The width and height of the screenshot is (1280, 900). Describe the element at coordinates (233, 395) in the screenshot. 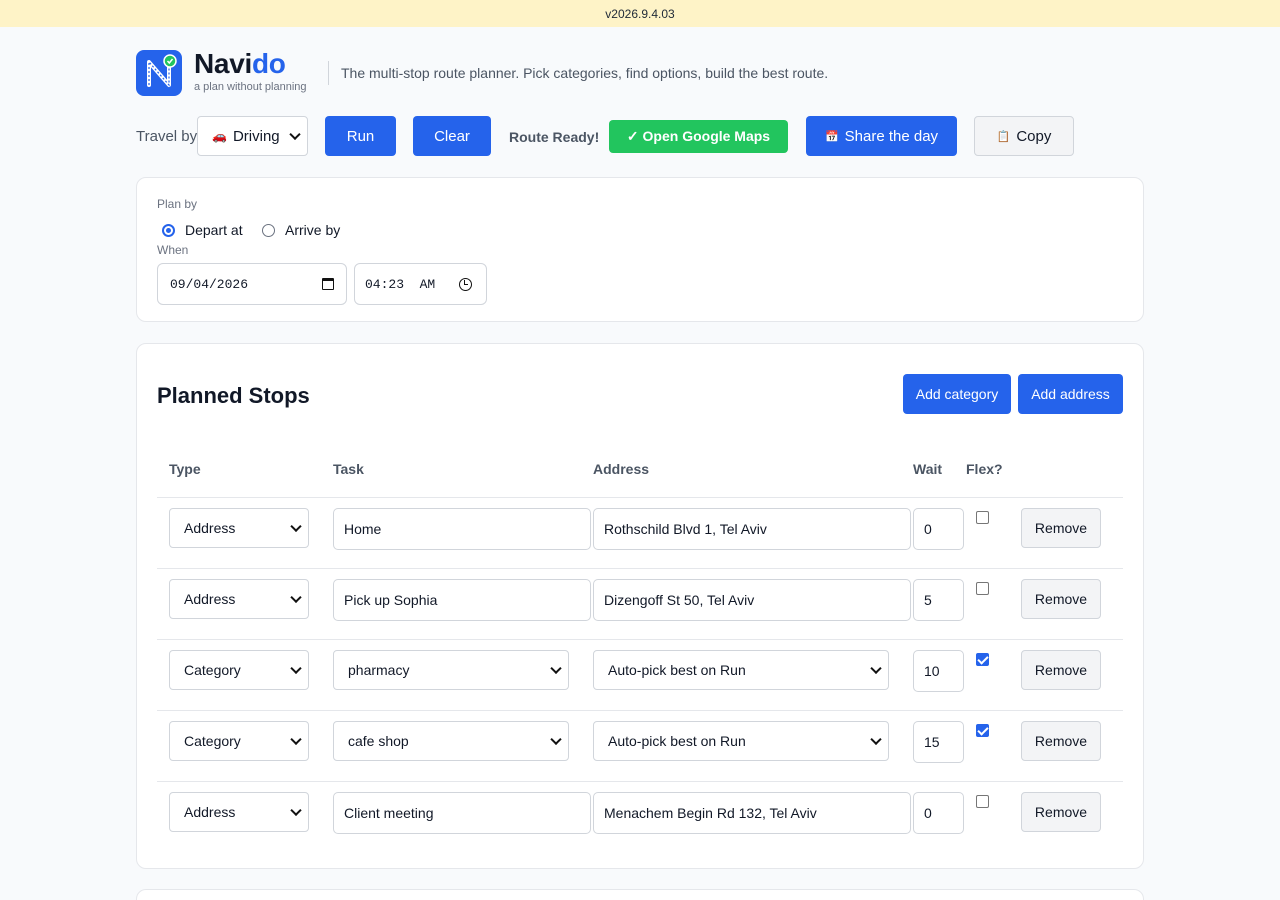

I see `planned-stops-title: Planned Stops` at that location.